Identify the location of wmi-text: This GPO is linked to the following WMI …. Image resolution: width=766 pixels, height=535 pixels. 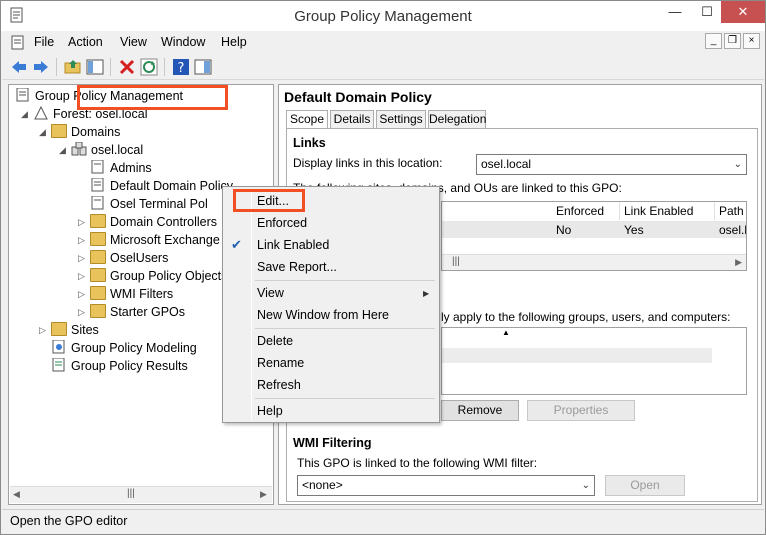
(417, 463).